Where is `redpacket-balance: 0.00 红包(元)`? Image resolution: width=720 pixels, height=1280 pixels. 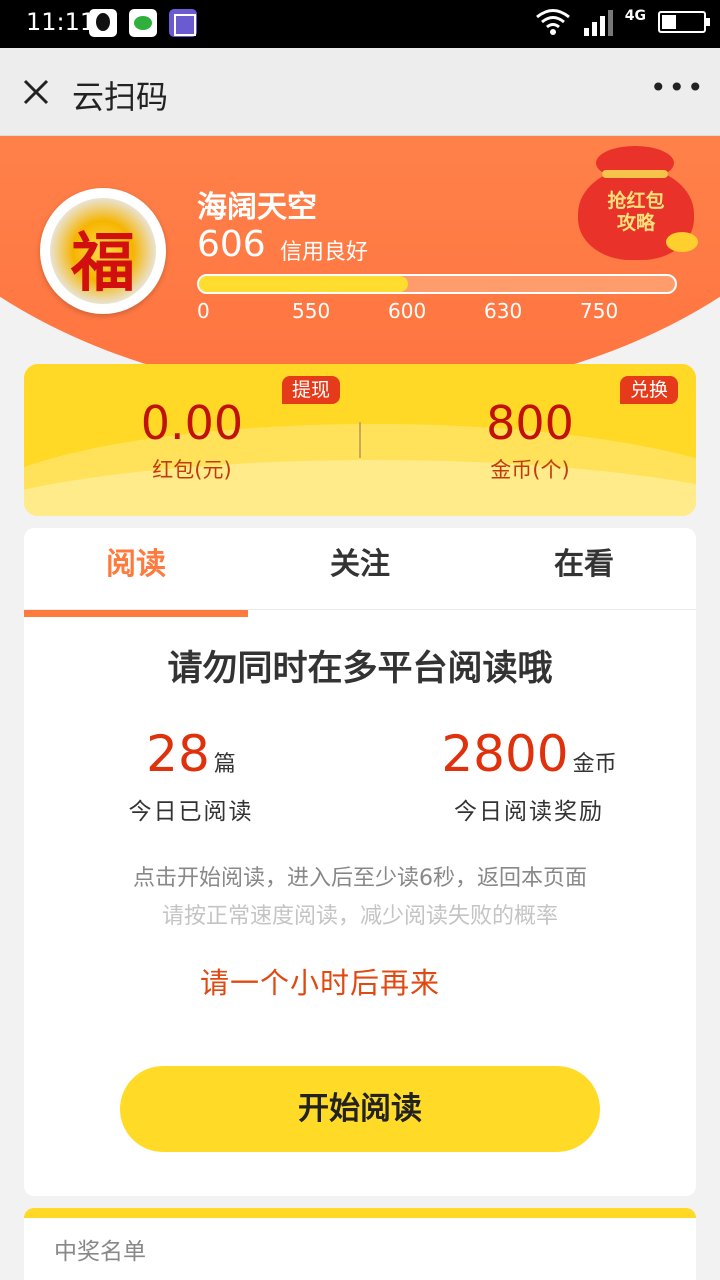 redpacket-balance: 0.00 红包(元) is located at coordinates (192, 440).